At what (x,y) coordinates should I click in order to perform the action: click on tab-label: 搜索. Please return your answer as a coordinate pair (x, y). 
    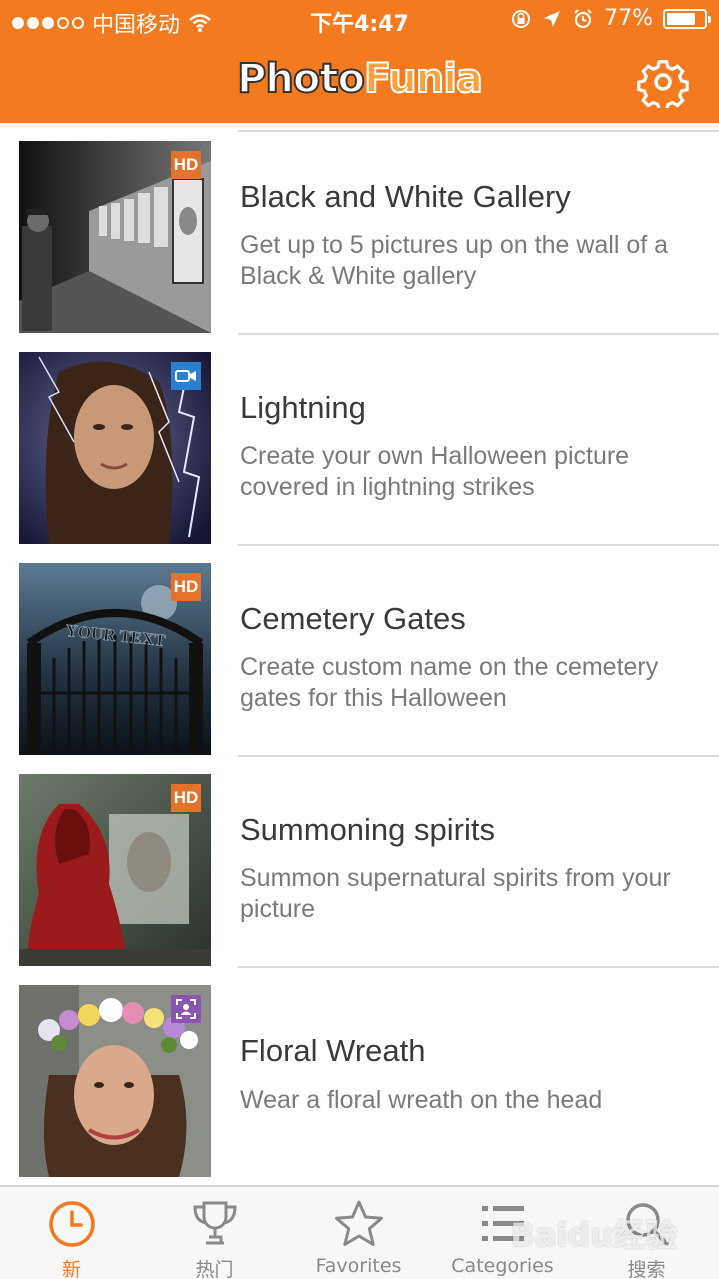
    Looking at the image, I should click on (646, 1269).